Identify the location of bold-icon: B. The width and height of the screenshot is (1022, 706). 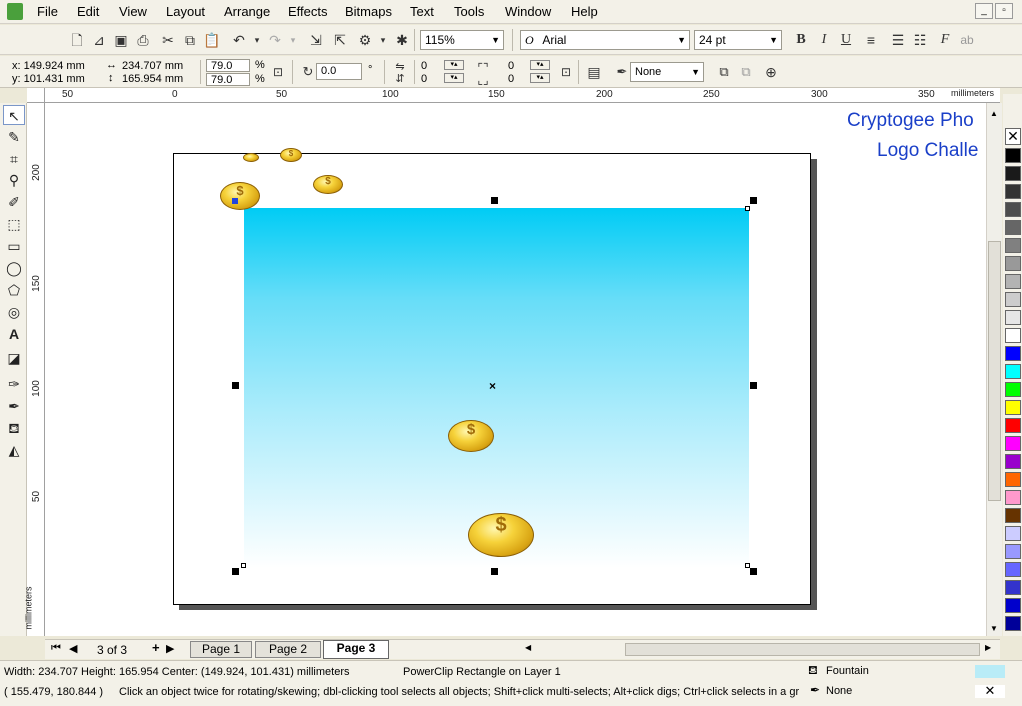
(801, 40).